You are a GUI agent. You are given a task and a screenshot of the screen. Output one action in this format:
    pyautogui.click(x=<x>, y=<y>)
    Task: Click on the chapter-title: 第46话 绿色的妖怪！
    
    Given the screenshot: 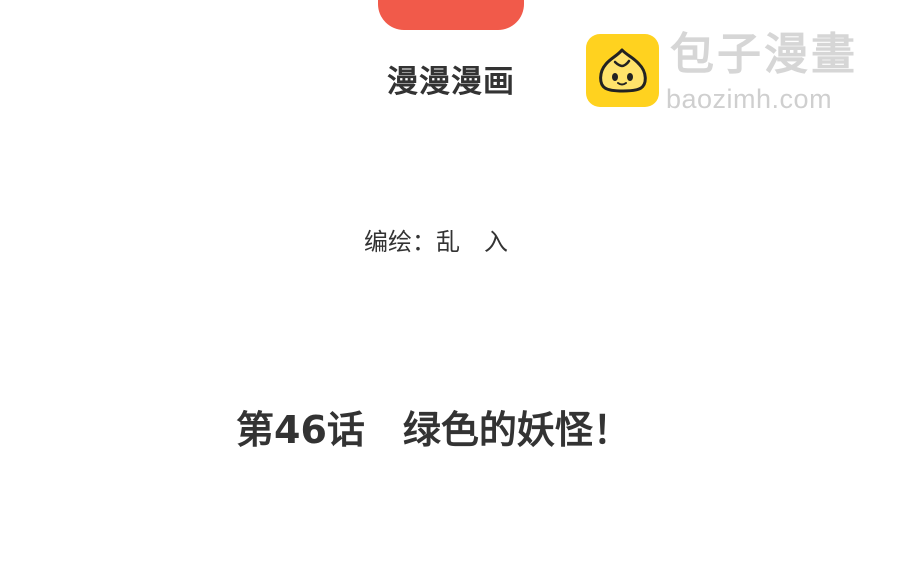 What is the action you would take?
    pyautogui.click(x=433, y=430)
    